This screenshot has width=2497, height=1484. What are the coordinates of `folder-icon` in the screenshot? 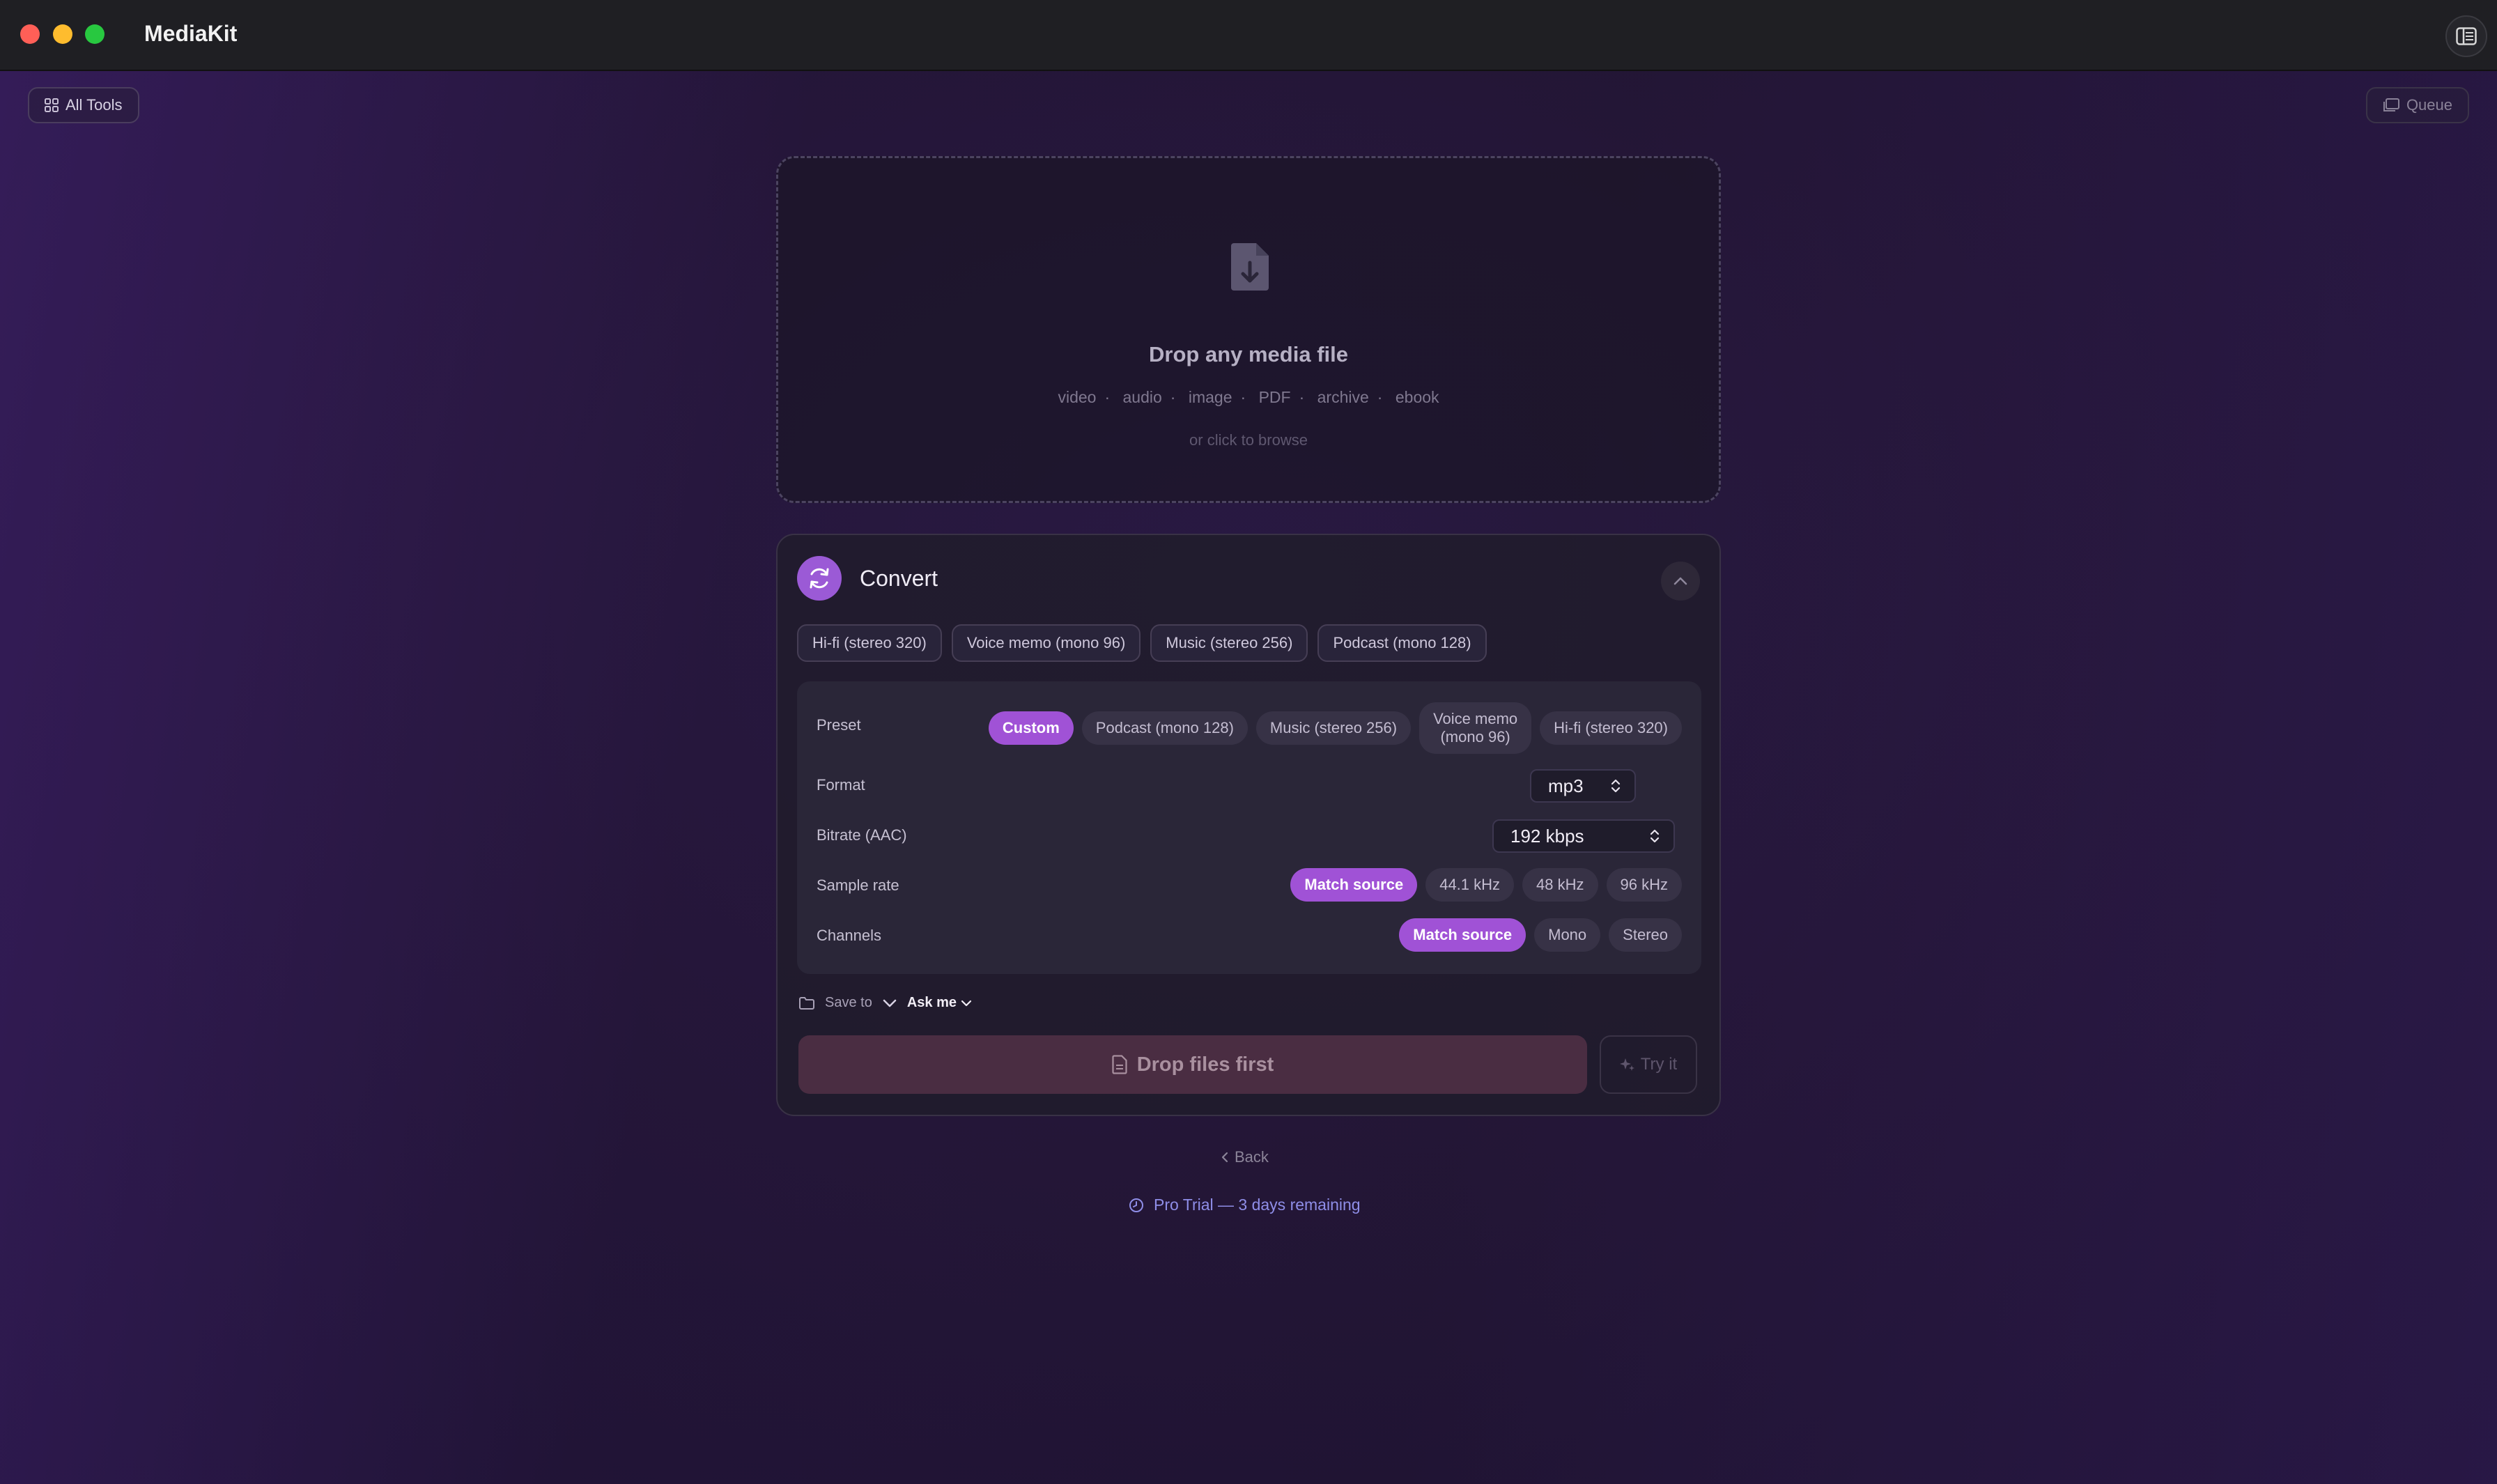 It's located at (806, 1003).